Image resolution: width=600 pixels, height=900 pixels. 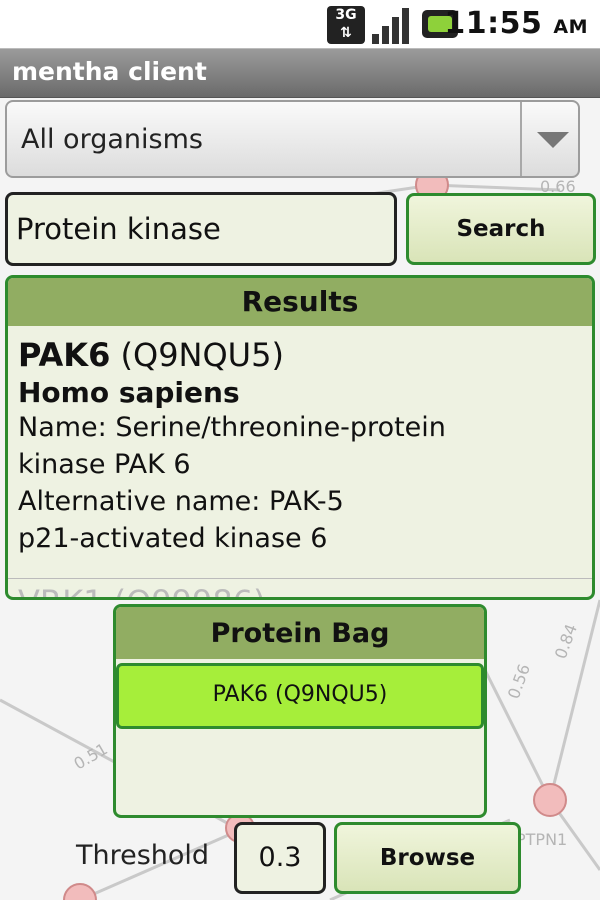 What do you see at coordinates (143, 855) in the screenshot?
I see `threshold-label: Threshold` at bounding box center [143, 855].